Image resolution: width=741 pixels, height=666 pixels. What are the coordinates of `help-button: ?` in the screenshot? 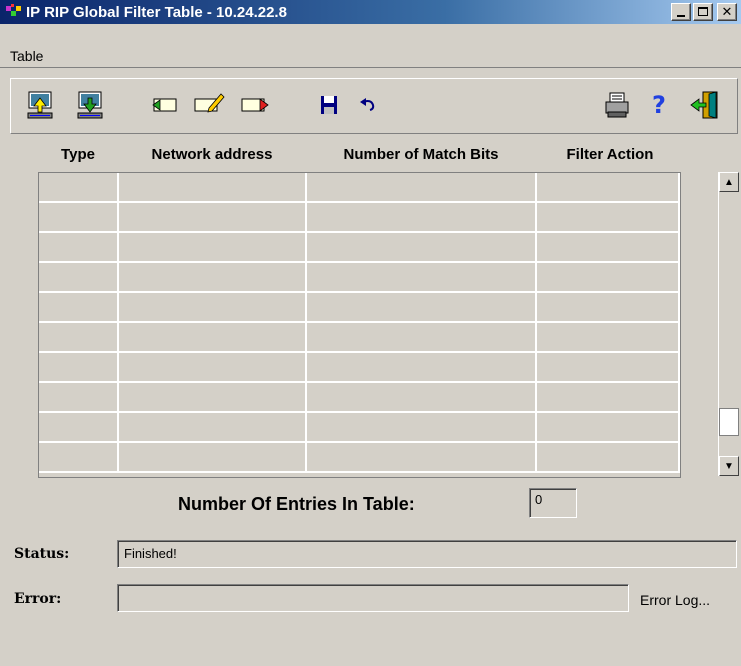 It's located at (659, 105).